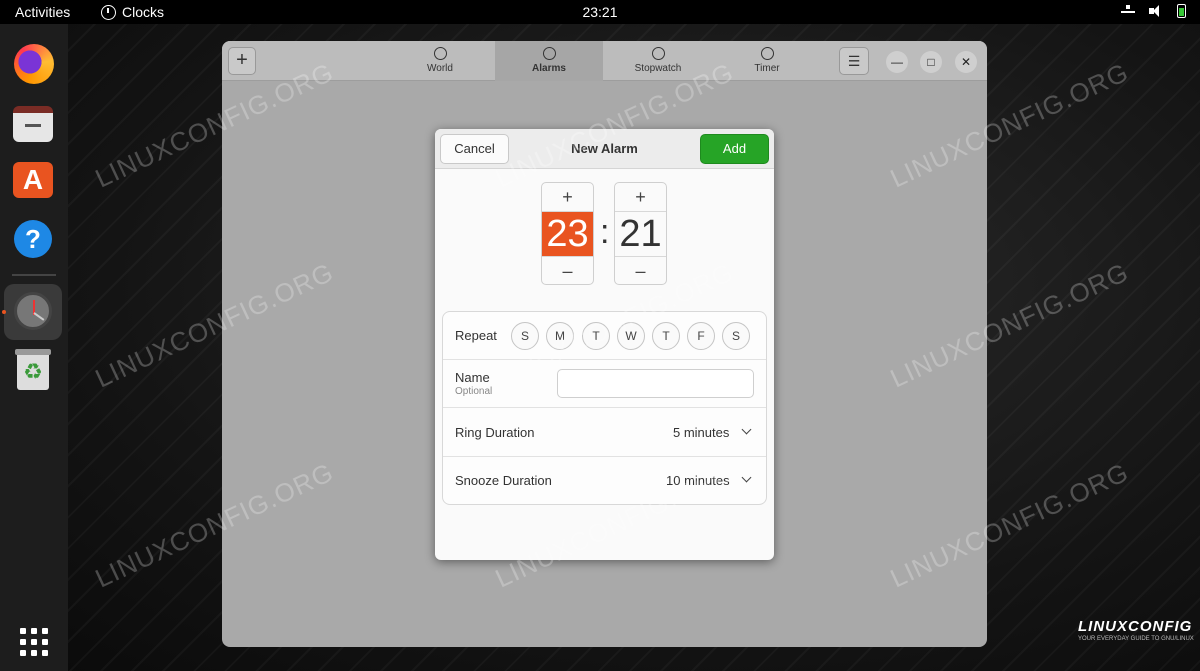  Describe the element at coordinates (658, 53) in the screenshot. I see `stopwatch-icon` at that location.